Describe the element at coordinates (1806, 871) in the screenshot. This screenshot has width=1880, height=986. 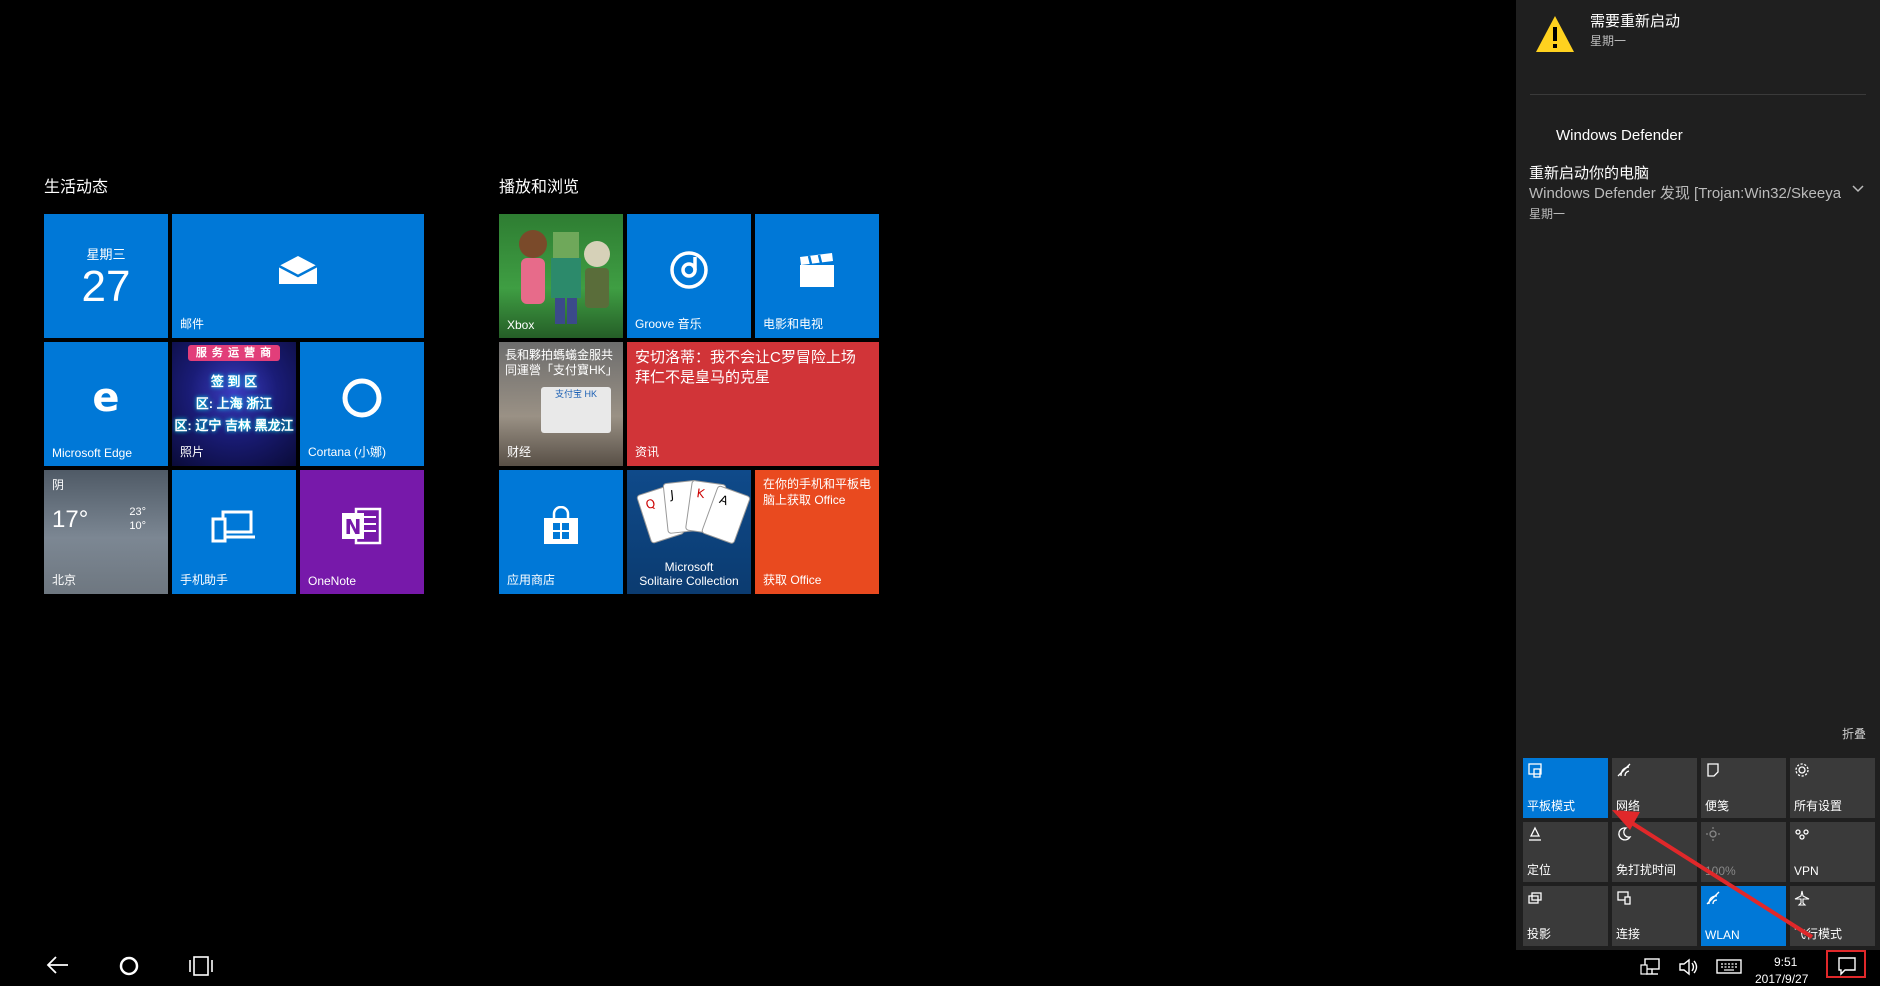
I see `quick-action-label: VPN` at that location.